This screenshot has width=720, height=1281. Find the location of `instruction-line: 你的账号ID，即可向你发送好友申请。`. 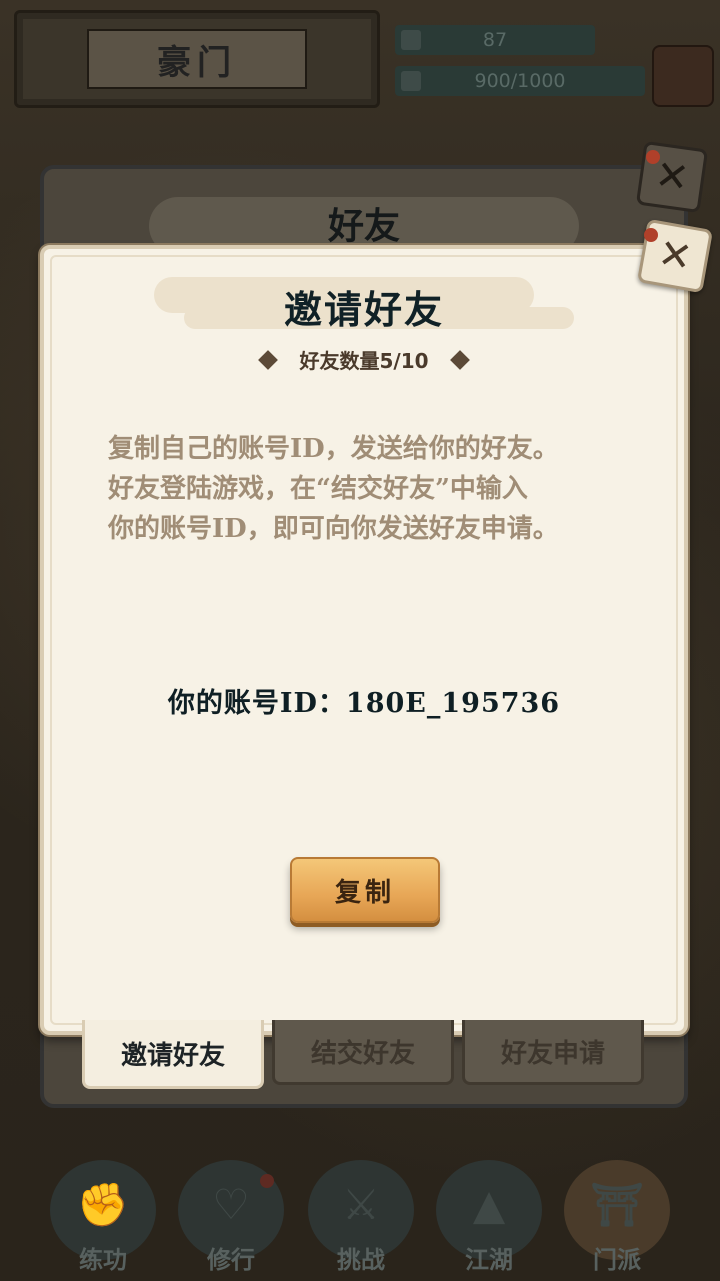

instruction-line: 你的账号ID，即可向你发送好友申请。 is located at coordinates (333, 529).